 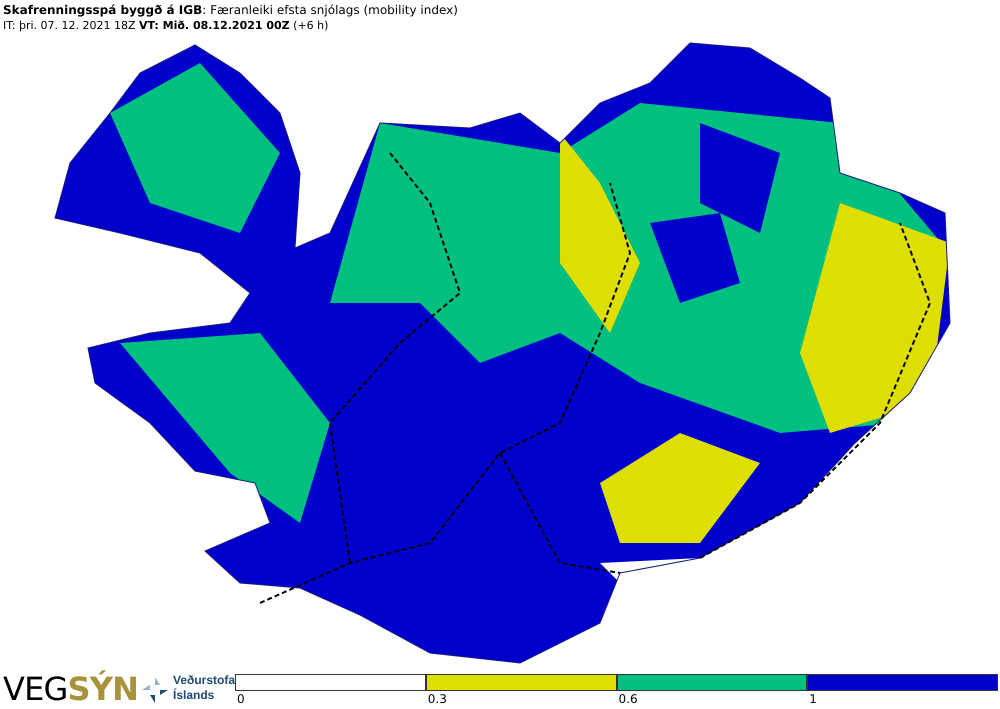 What do you see at coordinates (35, 689) in the screenshot?
I see `vegsyn-logo-text: VEG` at bounding box center [35, 689].